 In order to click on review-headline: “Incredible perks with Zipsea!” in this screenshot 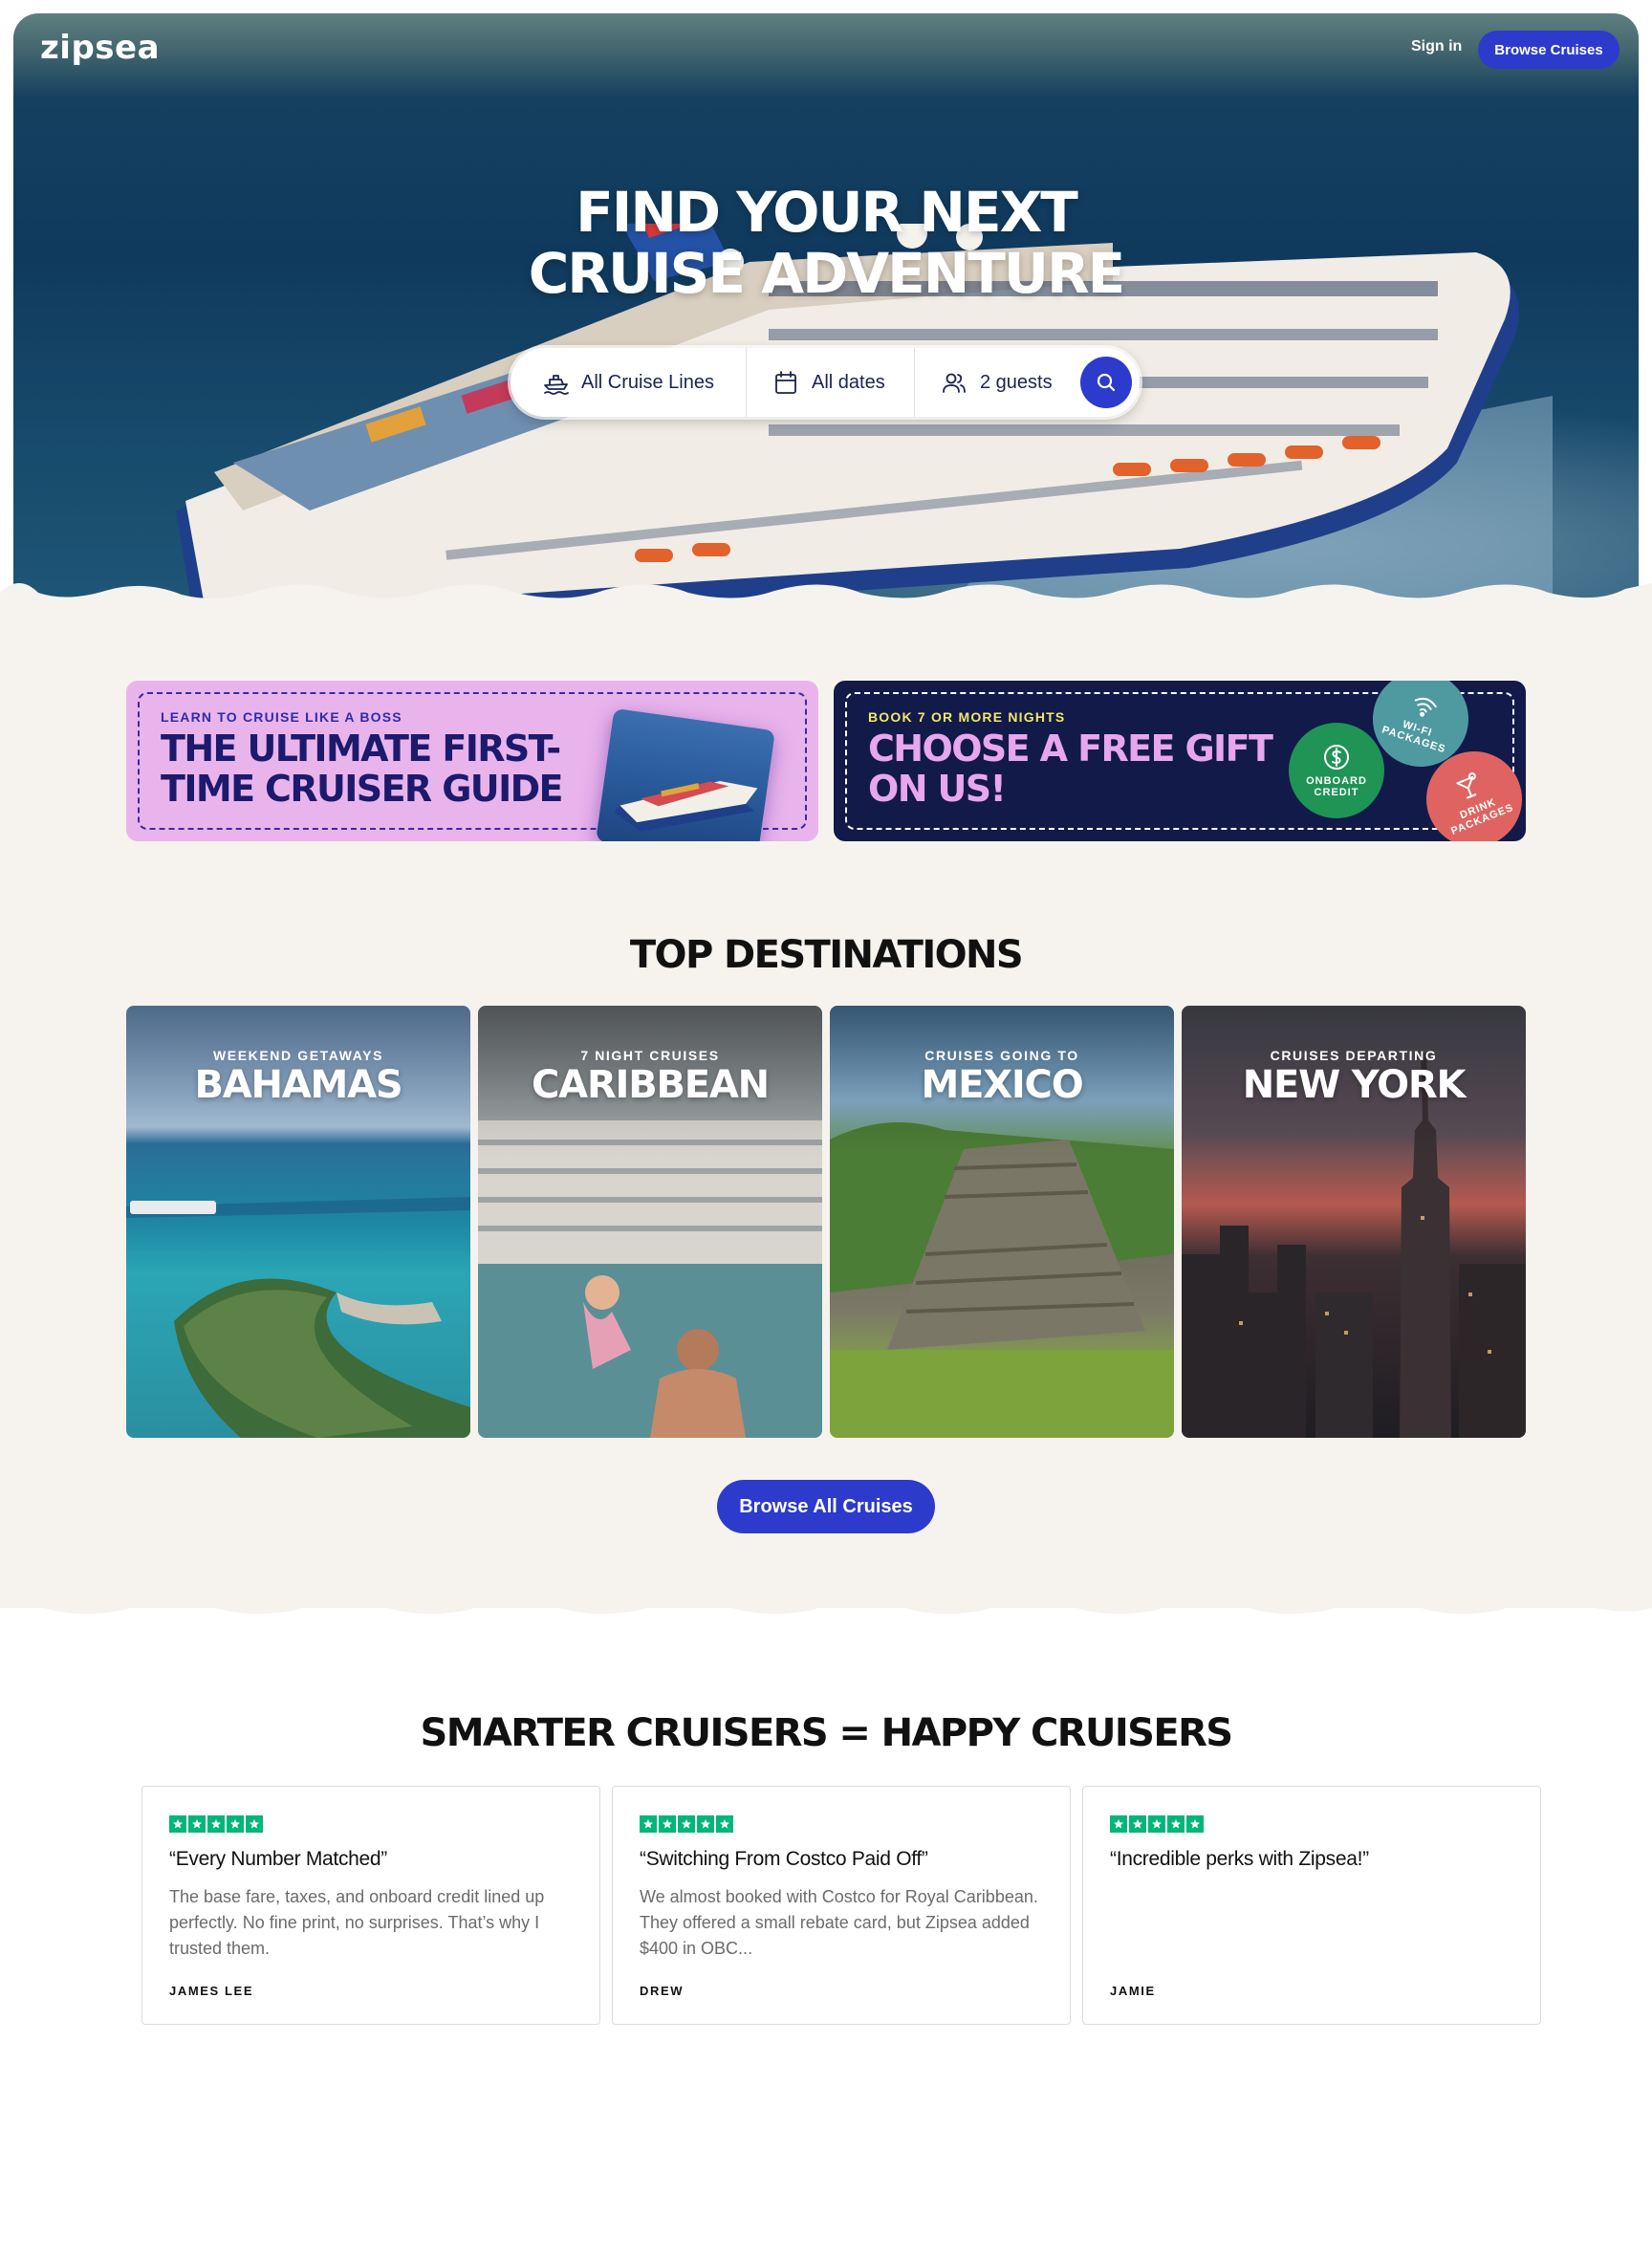, I will do `click(1239, 1859)`.